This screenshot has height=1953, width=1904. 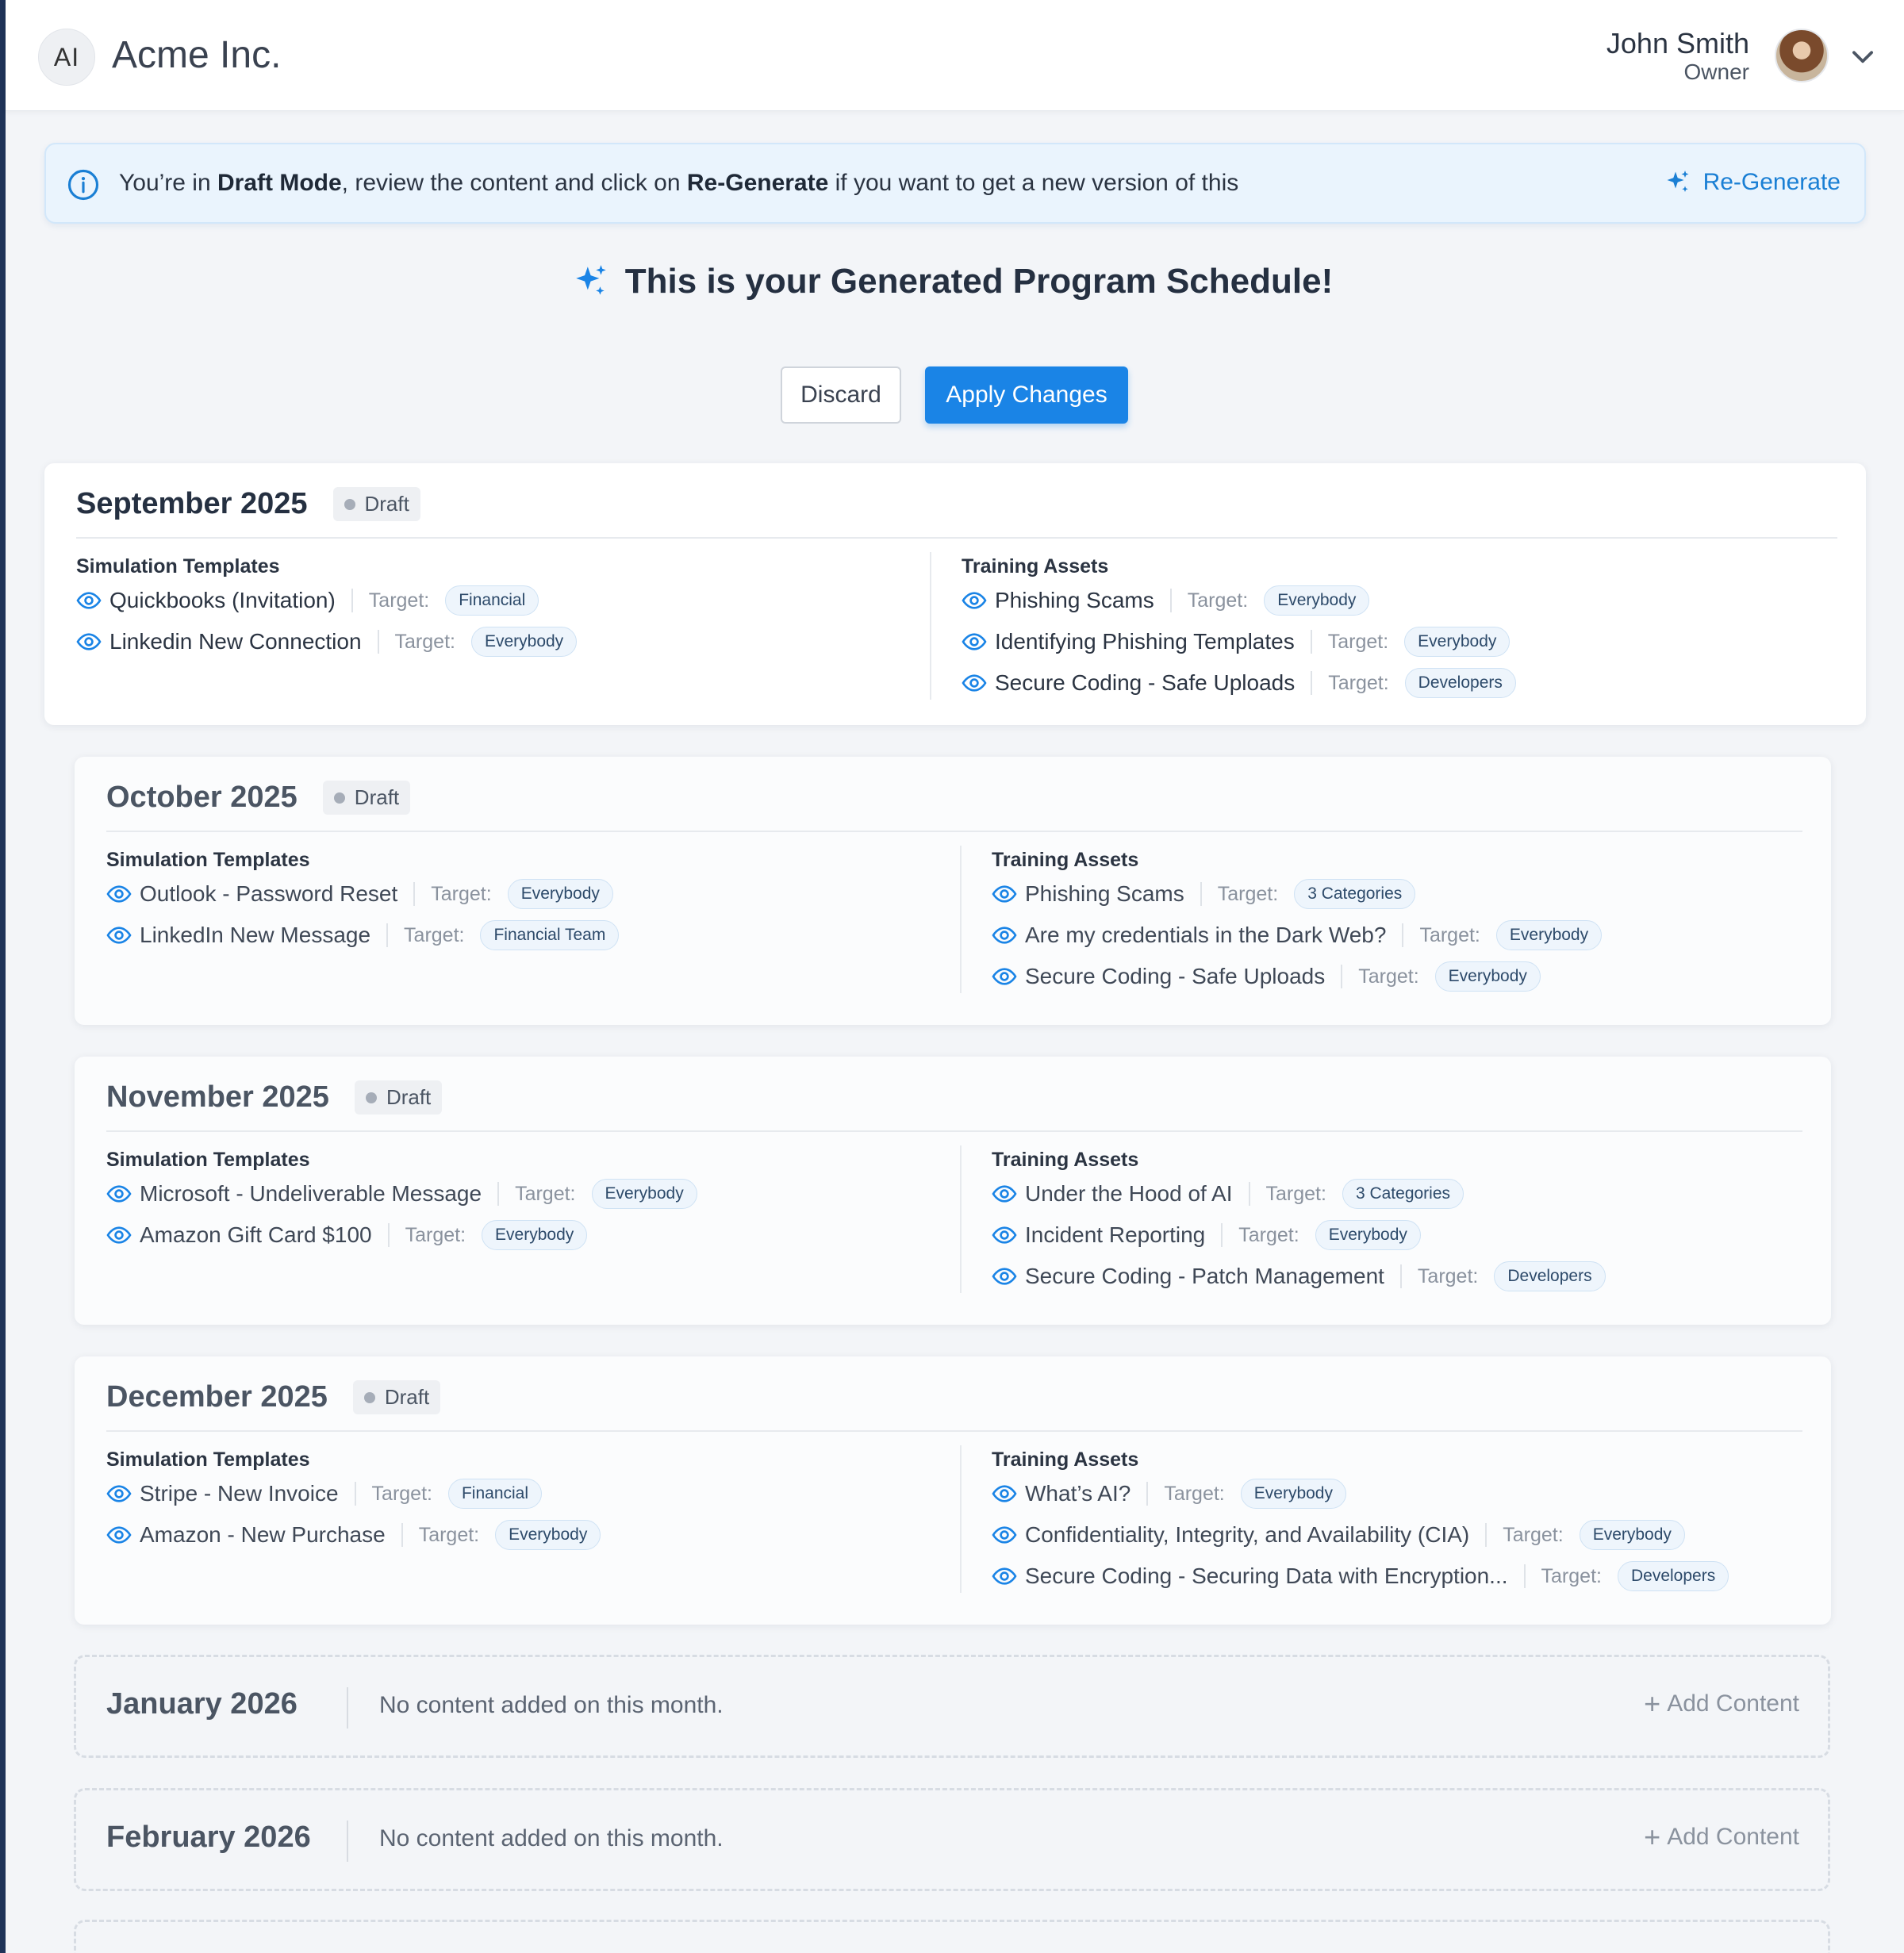 What do you see at coordinates (1026, 395) in the screenshot?
I see `apply-changes-button: Apply Changes` at bounding box center [1026, 395].